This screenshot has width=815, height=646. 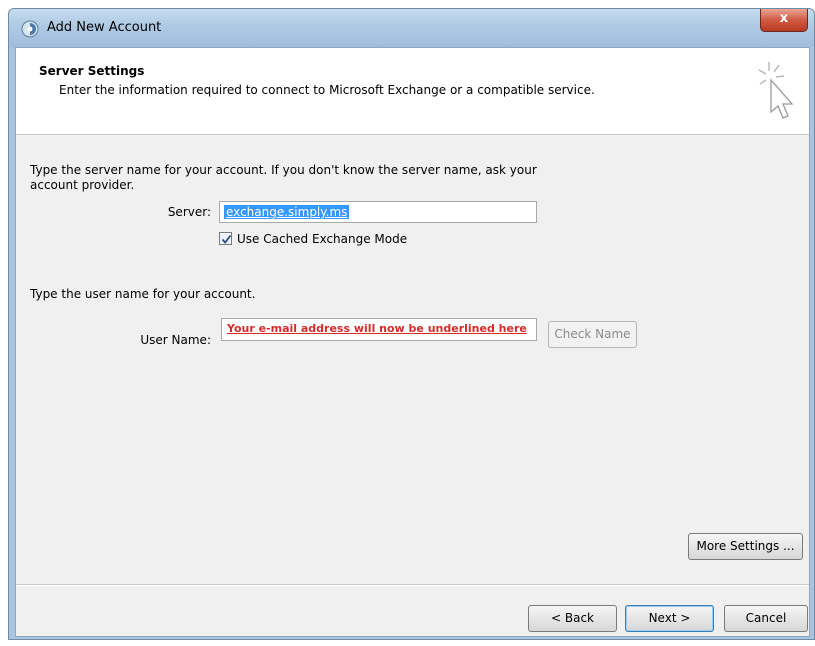 I want to click on server-value: exchange.simply.ms, so click(x=287, y=212).